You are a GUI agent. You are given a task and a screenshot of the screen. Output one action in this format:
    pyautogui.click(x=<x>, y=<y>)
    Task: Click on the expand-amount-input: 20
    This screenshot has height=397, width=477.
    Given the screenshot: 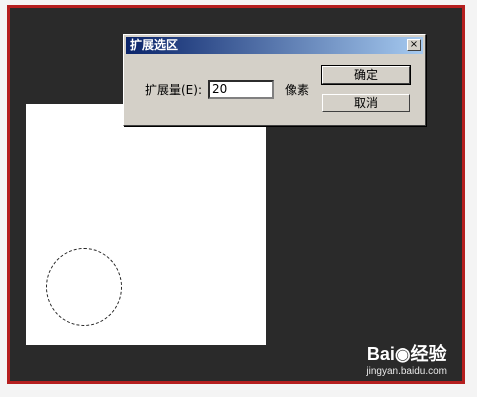 What is the action you would take?
    pyautogui.click(x=241, y=89)
    